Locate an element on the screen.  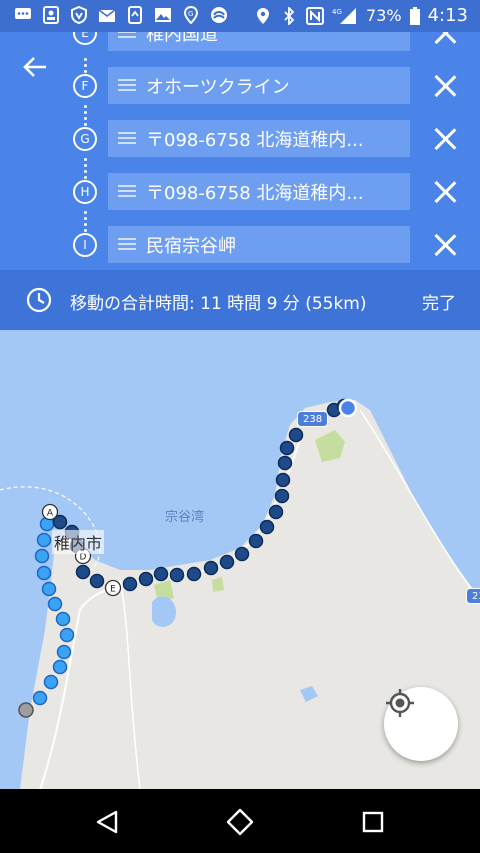
location-icon is located at coordinates (263, 16).